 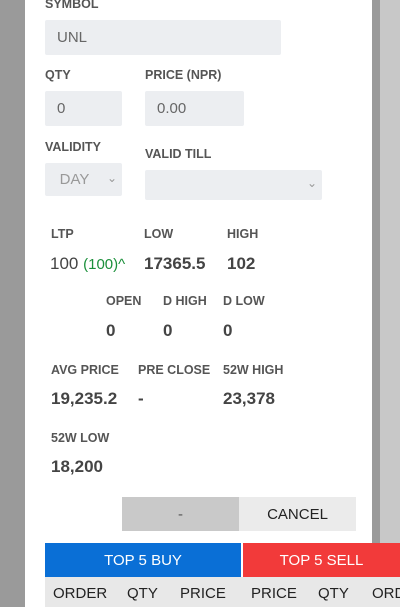 I want to click on avg-price-label: AVG PRICE, so click(x=85, y=370).